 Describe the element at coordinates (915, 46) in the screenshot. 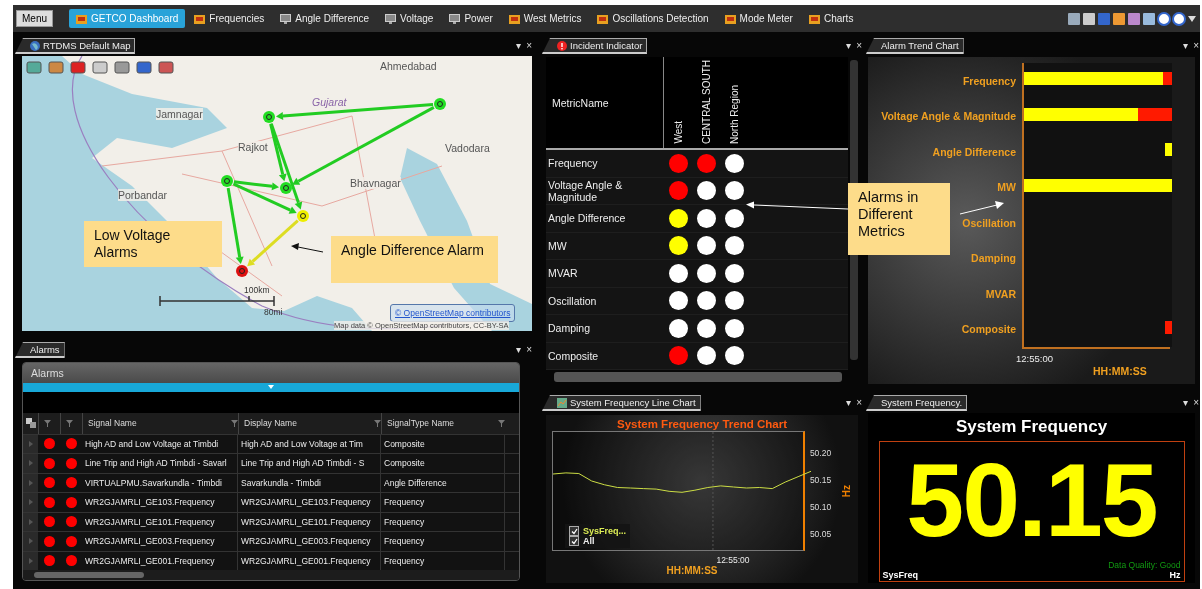

I see `panel-tab: Alarm Trend Chart` at that location.